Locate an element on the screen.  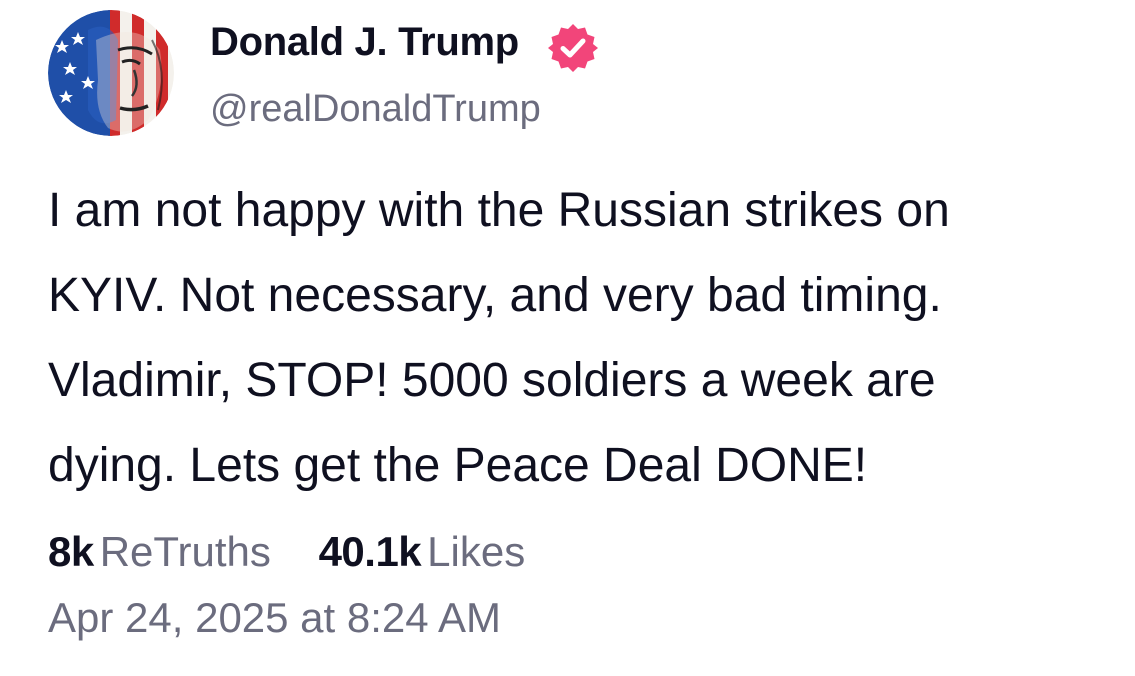
likes-stat: 40.1k Likes is located at coordinates (422, 552).